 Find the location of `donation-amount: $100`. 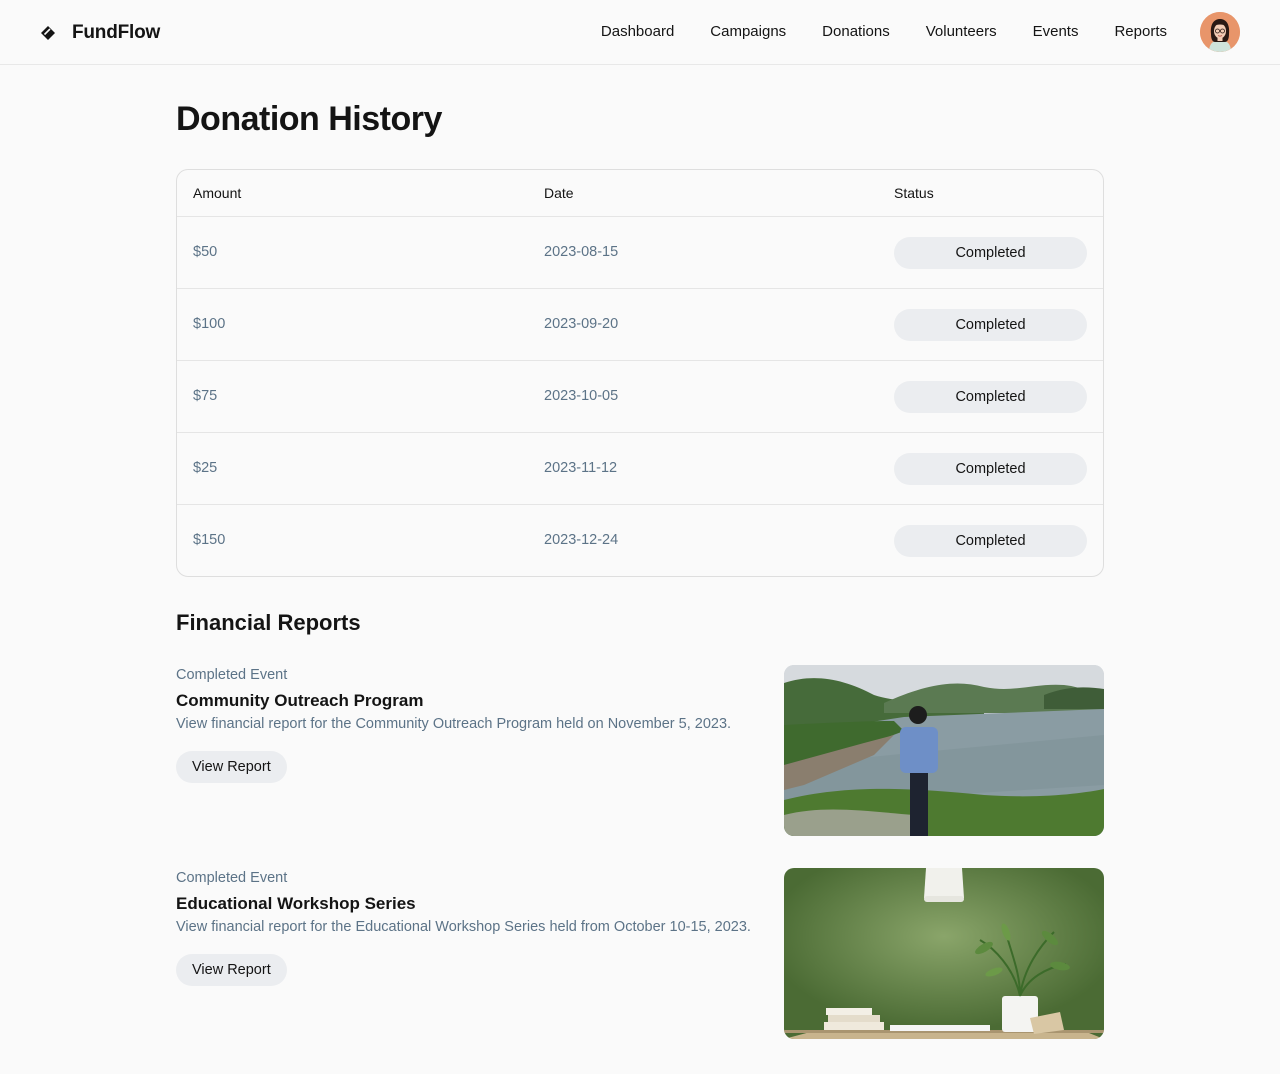

donation-amount: $100 is located at coordinates (209, 324).